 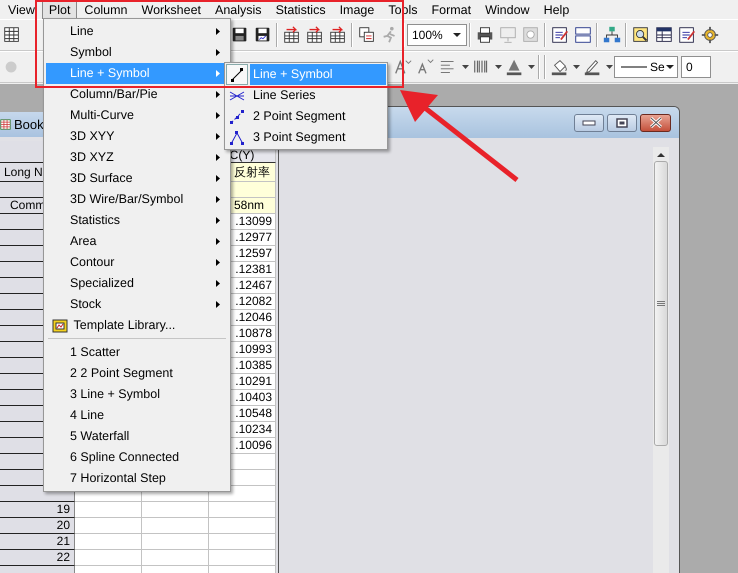 I want to click on menu-item: Statistics, so click(x=300, y=9).